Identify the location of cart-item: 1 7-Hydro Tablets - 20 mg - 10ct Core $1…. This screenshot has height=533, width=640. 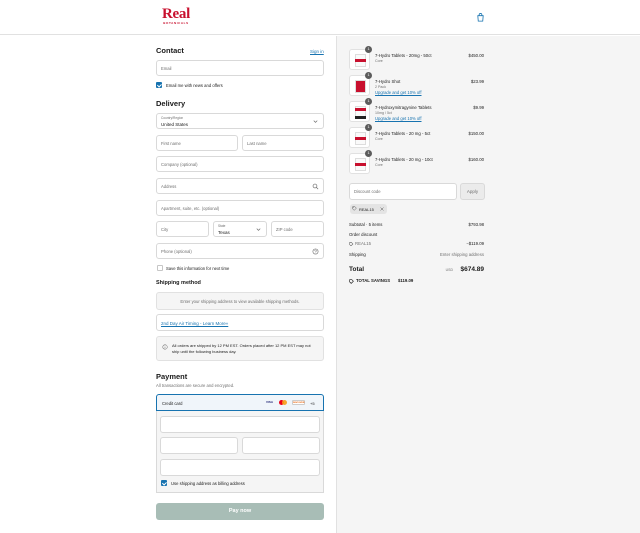
(419, 163).